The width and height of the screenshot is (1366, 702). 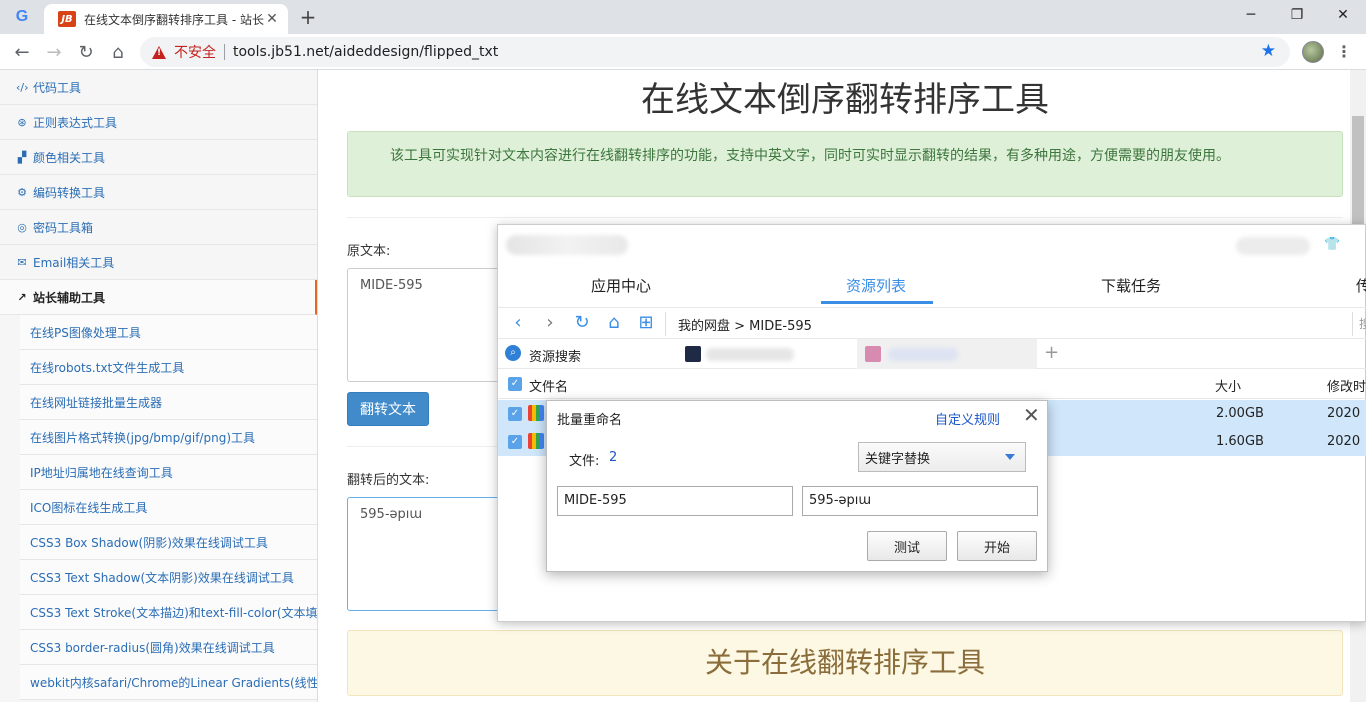 I want to click on forward-icon: →, so click(x=54, y=52).